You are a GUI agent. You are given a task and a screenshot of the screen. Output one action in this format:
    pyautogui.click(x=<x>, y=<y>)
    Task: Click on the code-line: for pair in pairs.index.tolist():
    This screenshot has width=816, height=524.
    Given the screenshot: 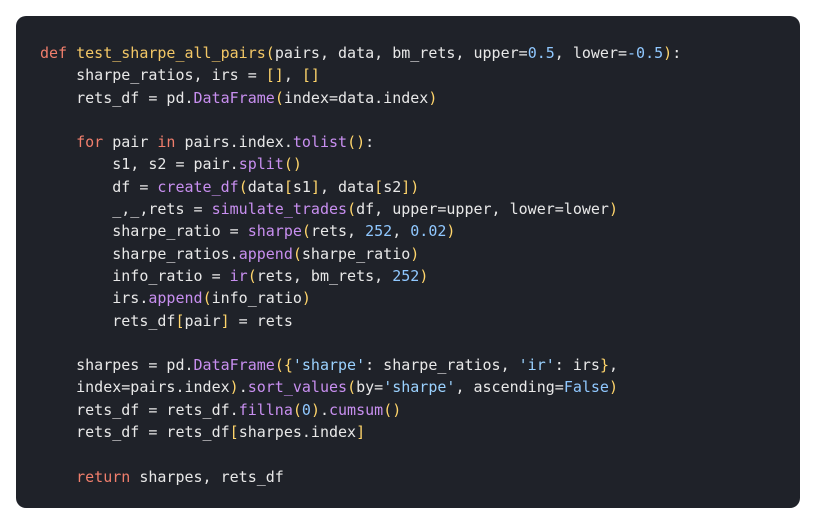 What is the action you would take?
    pyautogui.click(x=420, y=142)
    